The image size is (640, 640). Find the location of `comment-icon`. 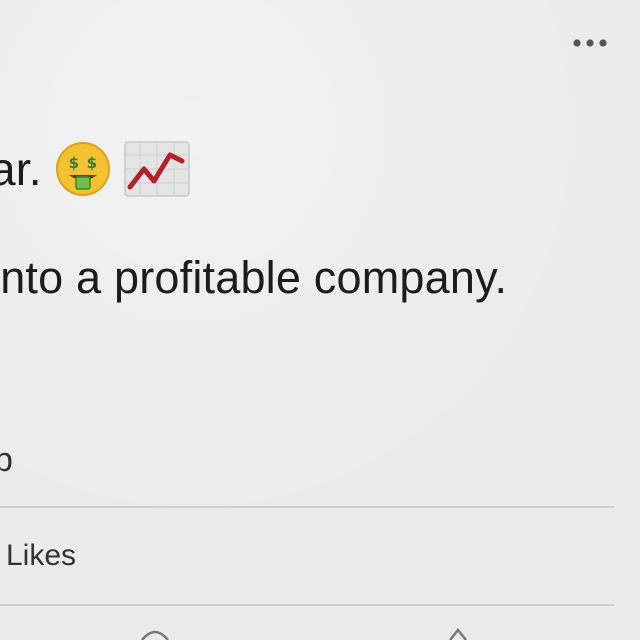

comment-icon is located at coordinates (155, 633).